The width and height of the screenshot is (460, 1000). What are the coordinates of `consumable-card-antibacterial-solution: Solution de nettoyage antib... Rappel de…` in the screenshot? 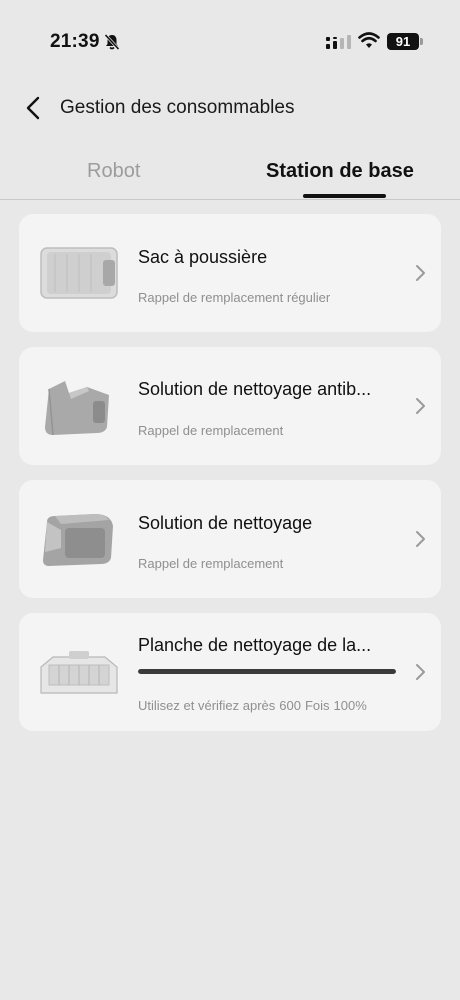 It's located at (230, 406).